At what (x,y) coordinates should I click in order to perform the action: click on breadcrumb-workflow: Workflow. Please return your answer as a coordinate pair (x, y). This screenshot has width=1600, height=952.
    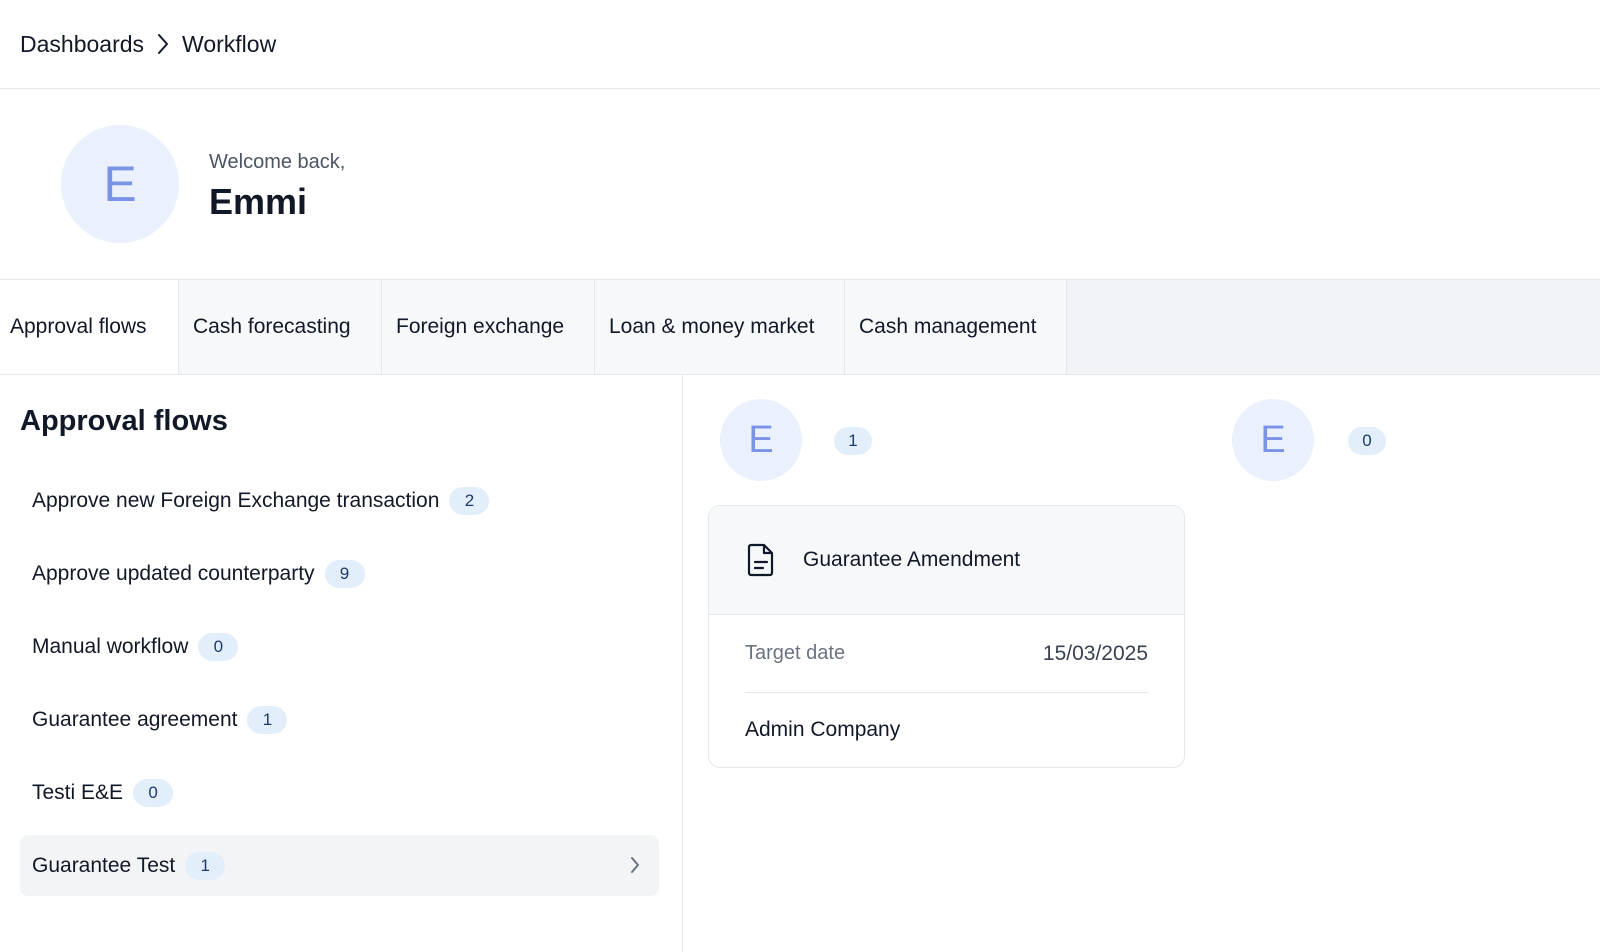
    Looking at the image, I should click on (229, 43).